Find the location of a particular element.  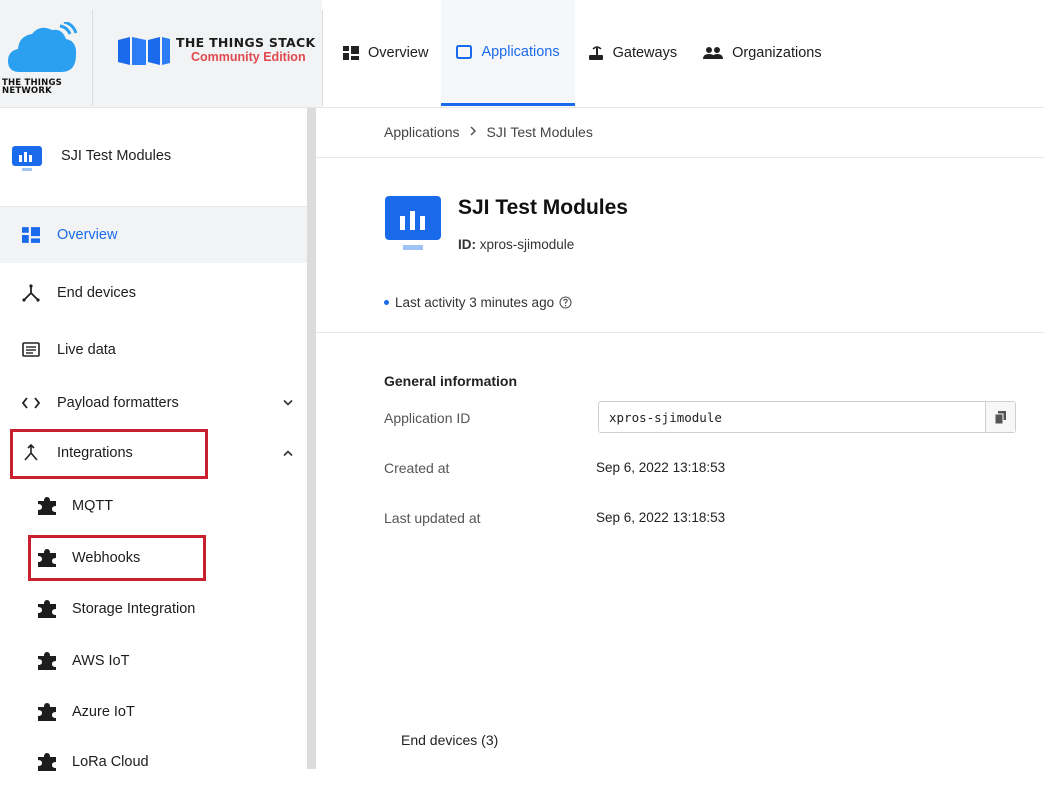

breadcrumb: Applications SJI Test Modules is located at coordinates (488, 132).